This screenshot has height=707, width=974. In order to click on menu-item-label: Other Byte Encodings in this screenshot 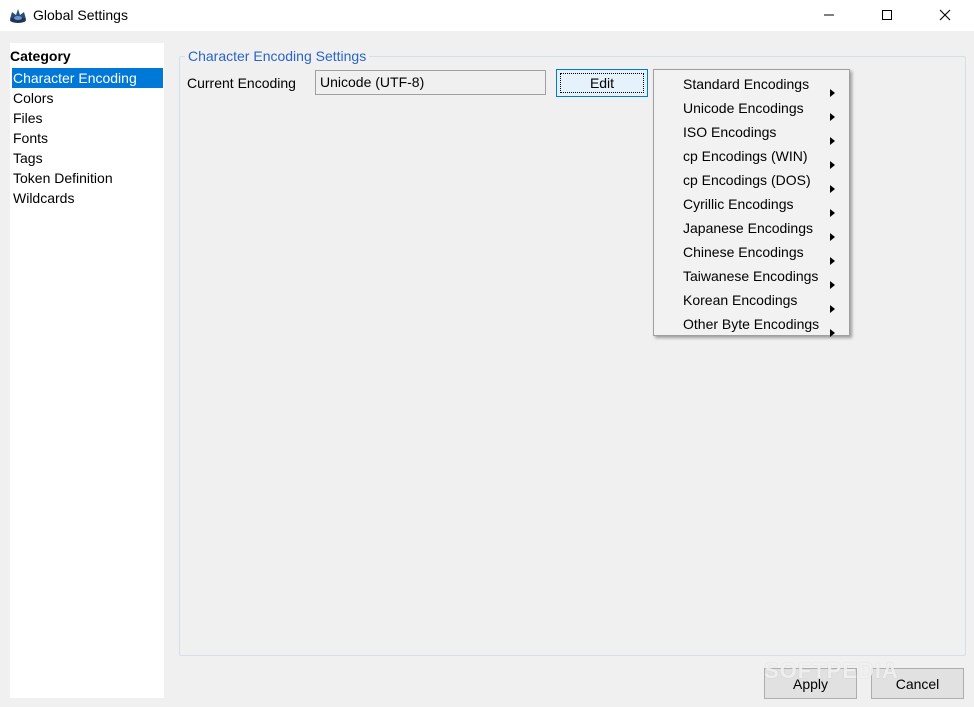, I will do `click(751, 324)`.